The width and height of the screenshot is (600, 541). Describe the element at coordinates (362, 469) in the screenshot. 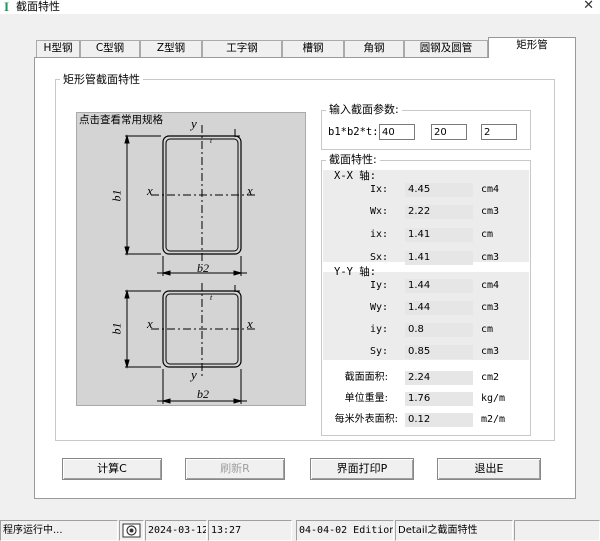

I see `print-button: 界面打印P` at that location.